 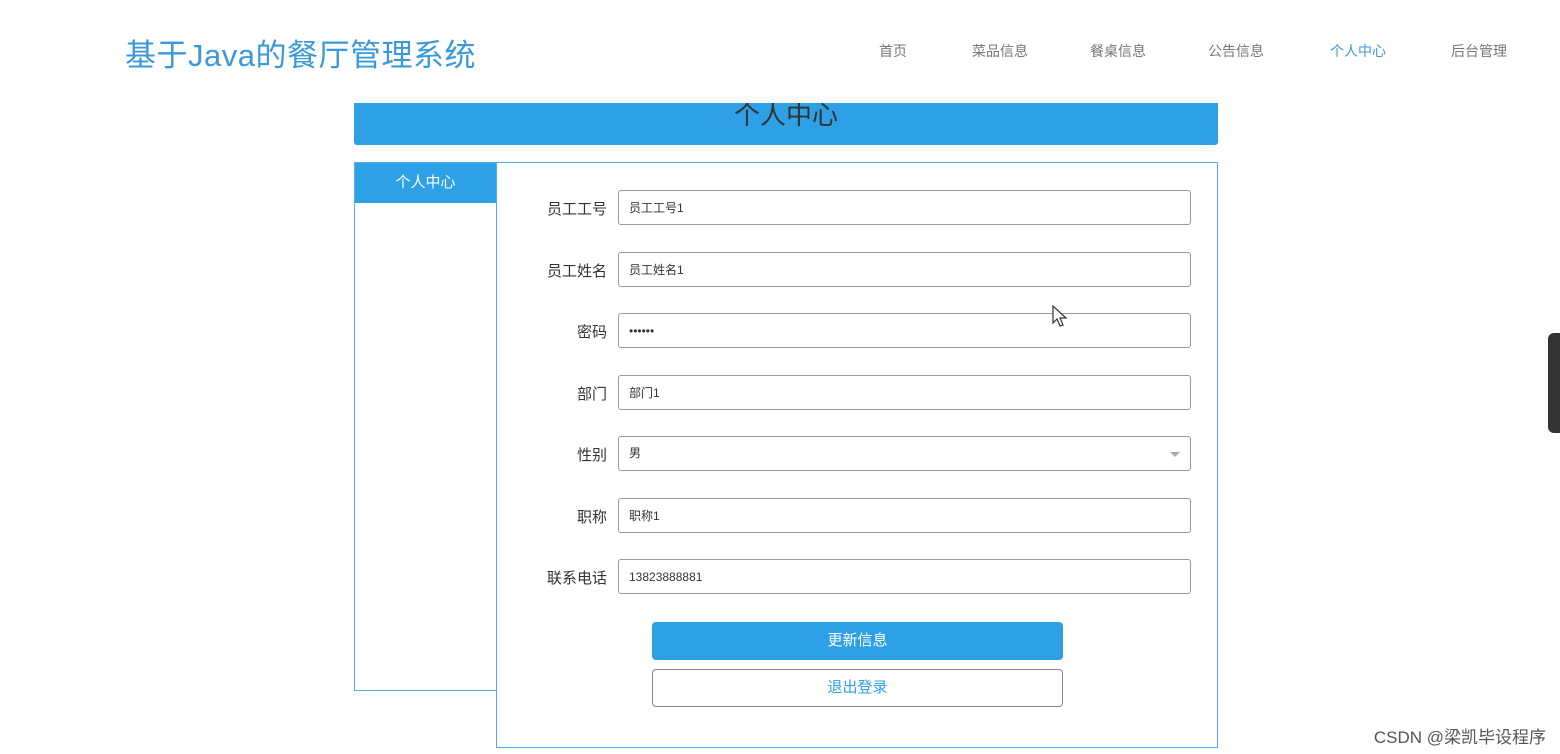 What do you see at coordinates (904, 392) in the screenshot?
I see `department-input` at bounding box center [904, 392].